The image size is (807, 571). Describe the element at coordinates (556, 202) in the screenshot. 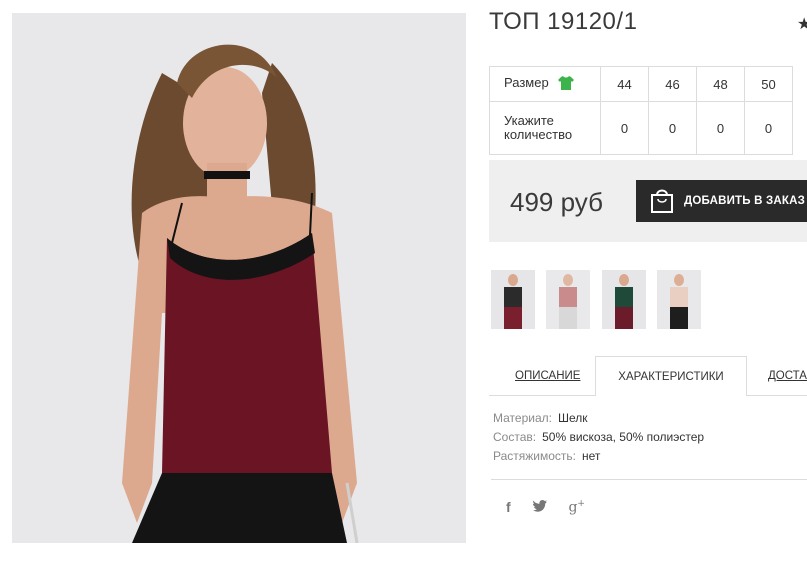

I see `product-price: 499 руб` at that location.